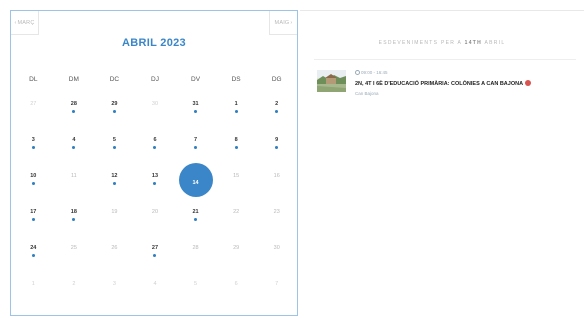 The height and width of the screenshot is (318, 584). I want to click on day-number: 9, so click(277, 140).